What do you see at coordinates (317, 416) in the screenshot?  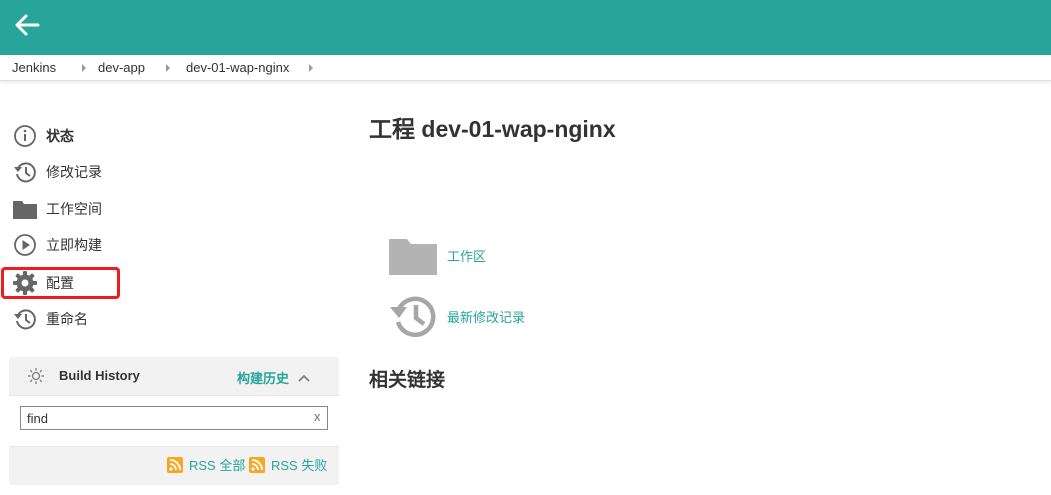 I see `clear-search-button: x` at bounding box center [317, 416].